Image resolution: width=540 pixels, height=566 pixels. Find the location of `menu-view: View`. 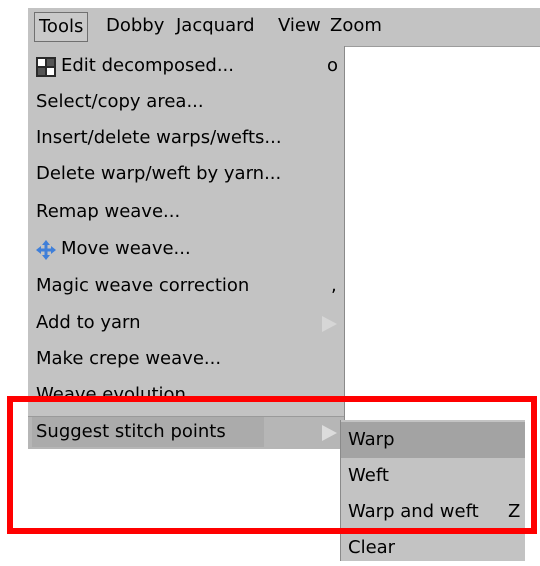

menu-view: View is located at coordinates (299, 26).